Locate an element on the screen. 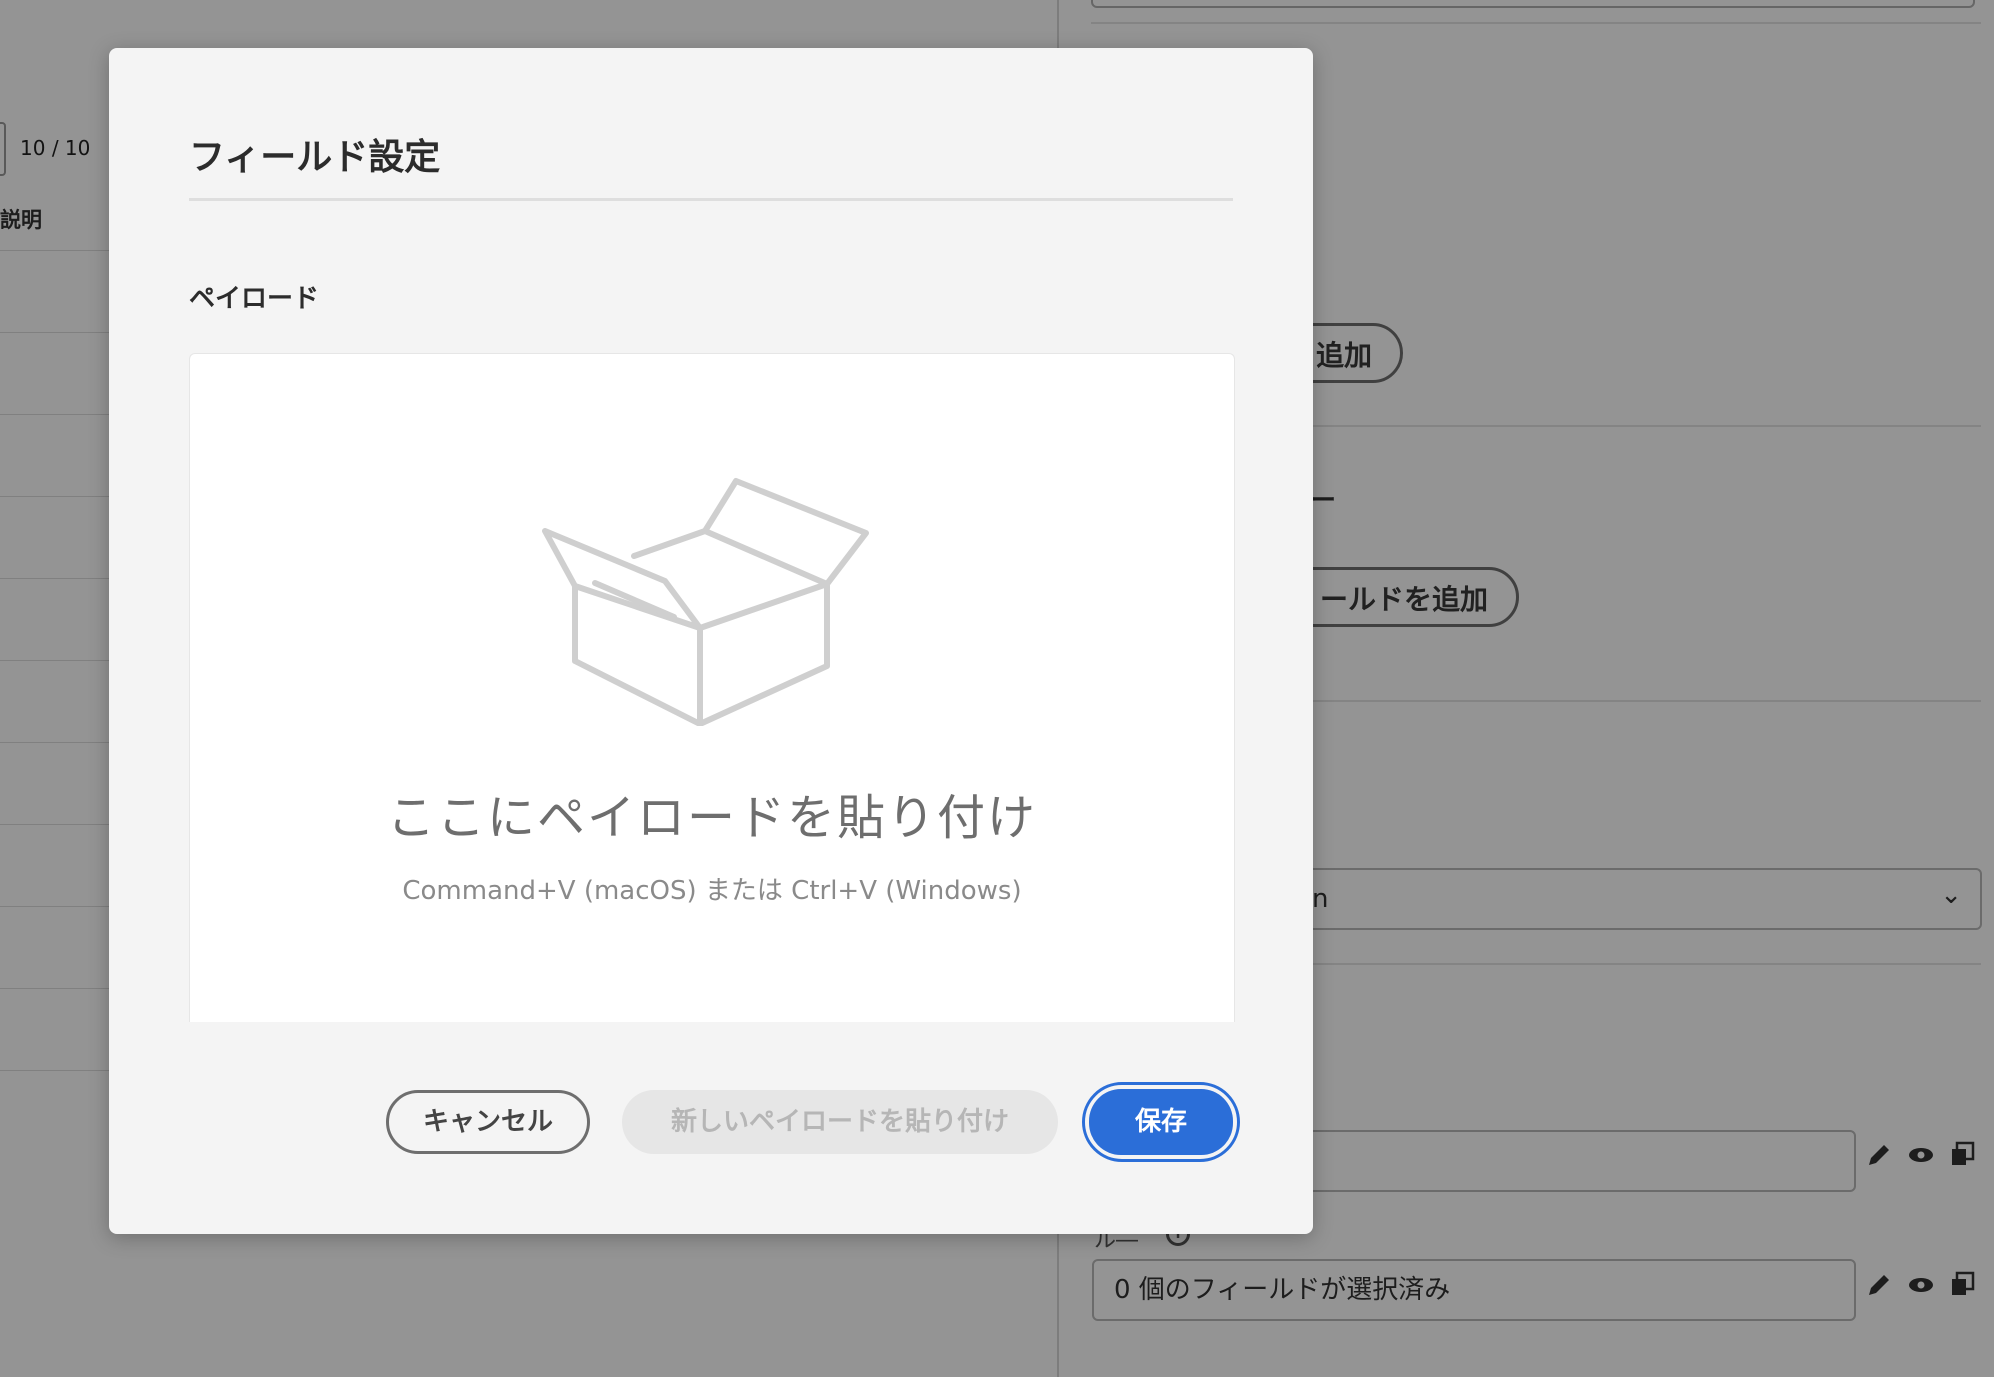  dialog-divider is located at coordinates (711, 199).